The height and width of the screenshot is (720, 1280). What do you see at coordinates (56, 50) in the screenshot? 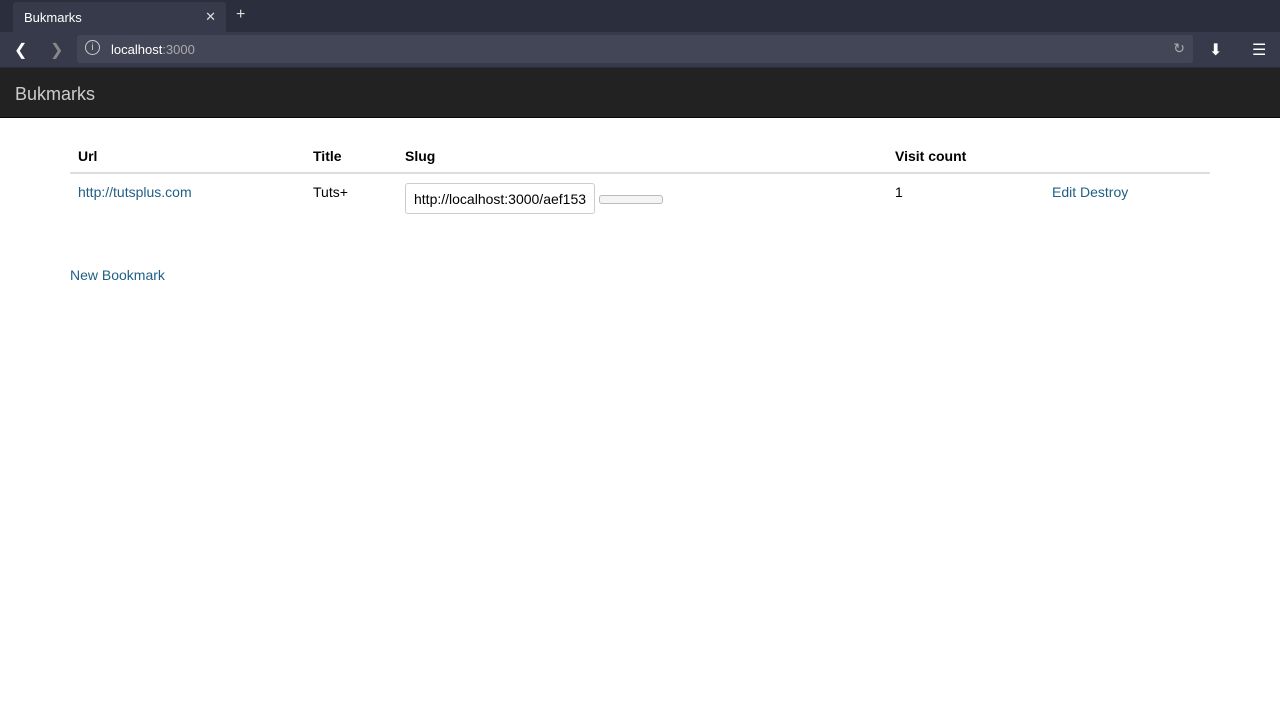
I see `forward-icon: ❯` at bounding box center [56, 50].